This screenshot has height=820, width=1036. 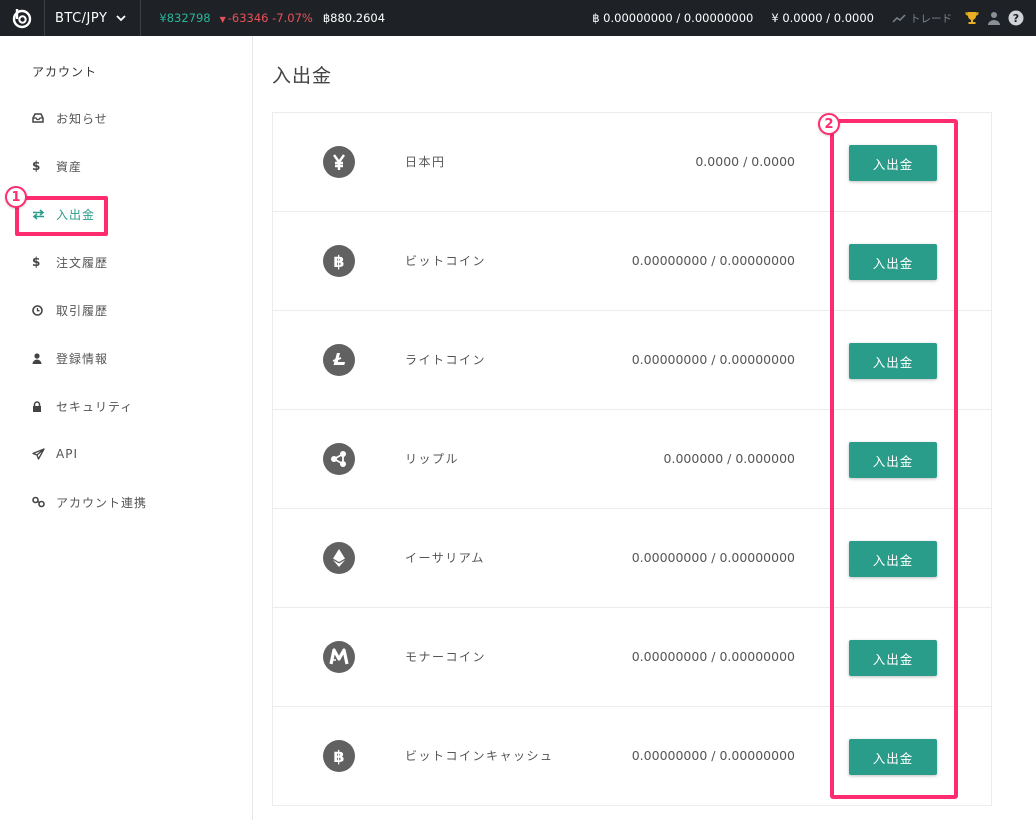 What do you see at coordinates (446, 657) in the screenshot?
I see `currency-name: モナーコイン` at bounding box center [446, 657].